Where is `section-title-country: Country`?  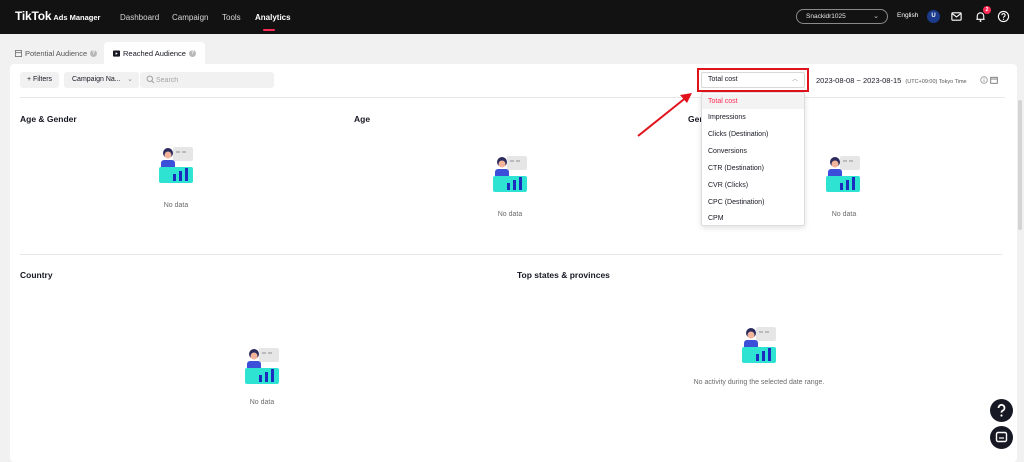 section-title-country: Country is located at coordinates (36, 275).